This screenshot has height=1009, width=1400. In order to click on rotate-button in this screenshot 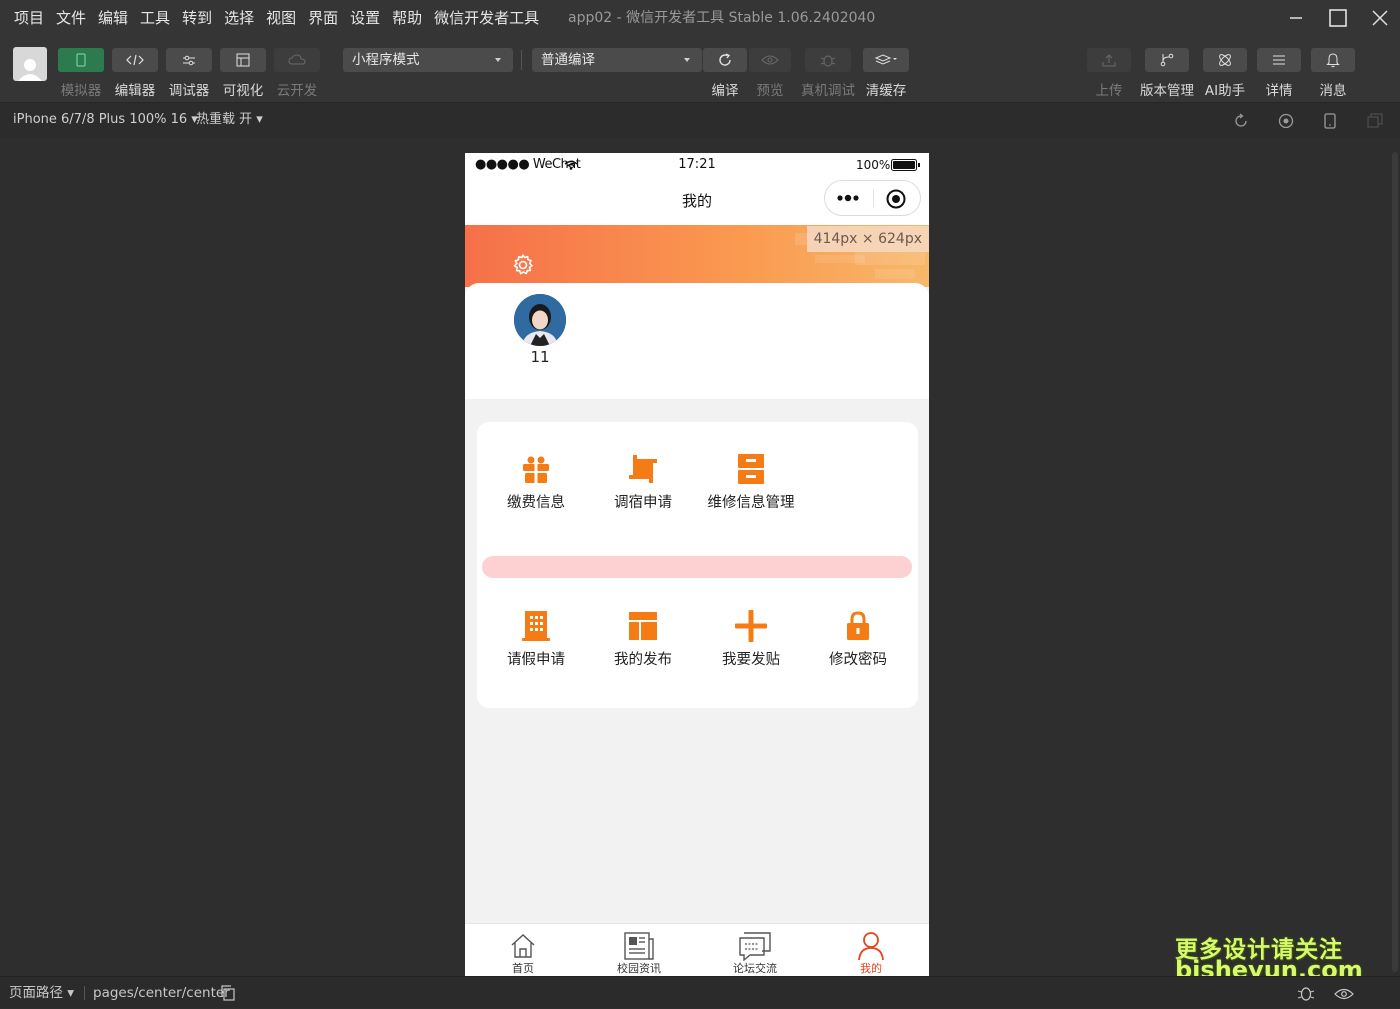, I will do `click(1241, 121)`.